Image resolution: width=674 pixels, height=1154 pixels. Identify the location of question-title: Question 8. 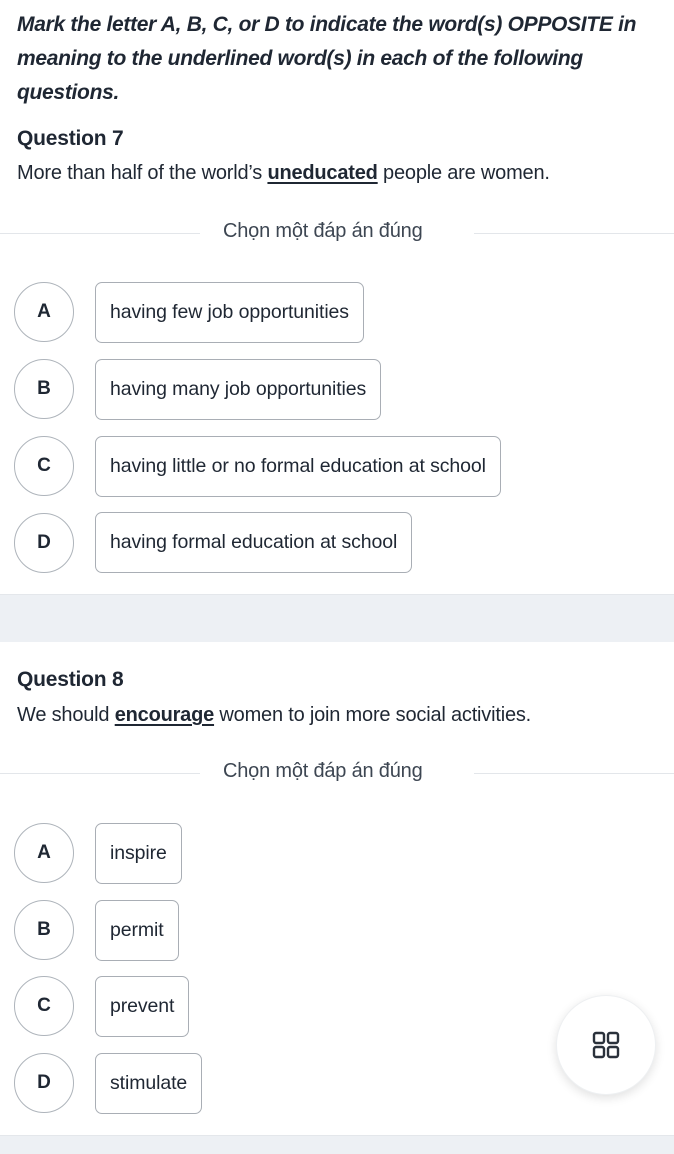
(70, 679).